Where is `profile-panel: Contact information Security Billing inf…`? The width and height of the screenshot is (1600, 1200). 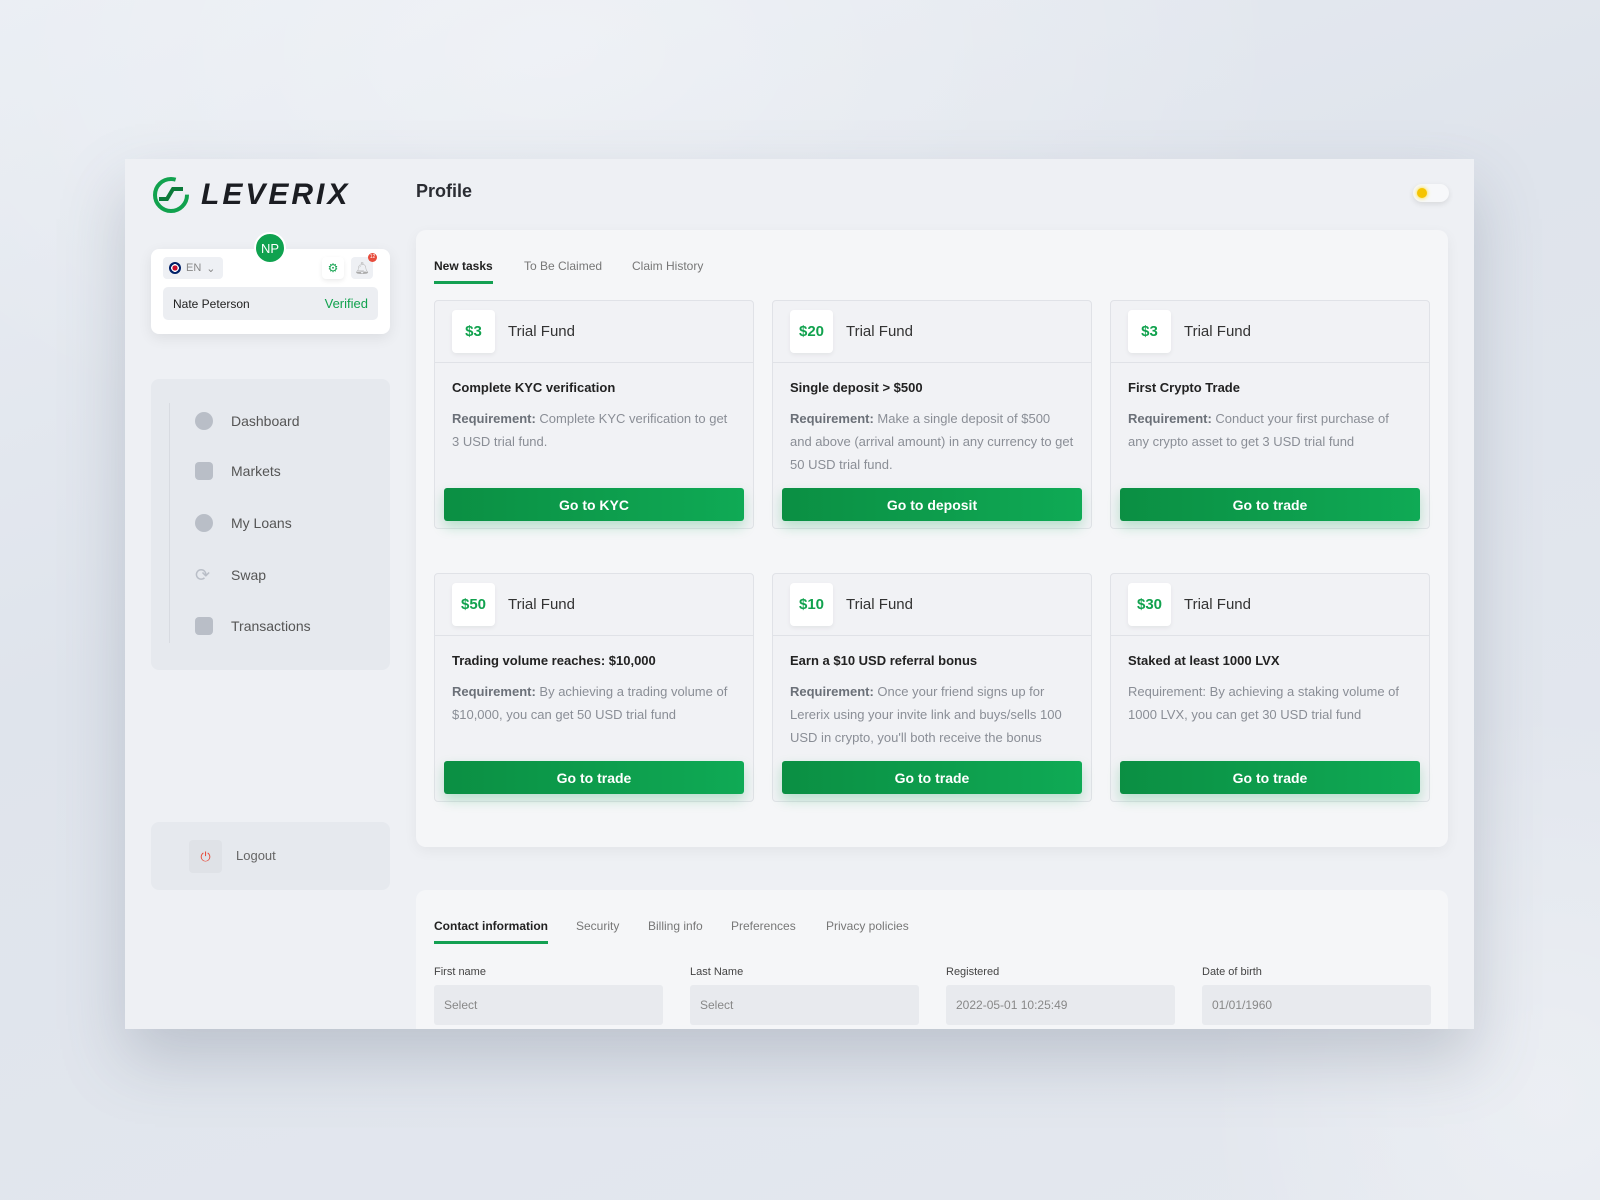
profile-panel: Contact information Security Billing inf… is located at coordinates (932, 959).